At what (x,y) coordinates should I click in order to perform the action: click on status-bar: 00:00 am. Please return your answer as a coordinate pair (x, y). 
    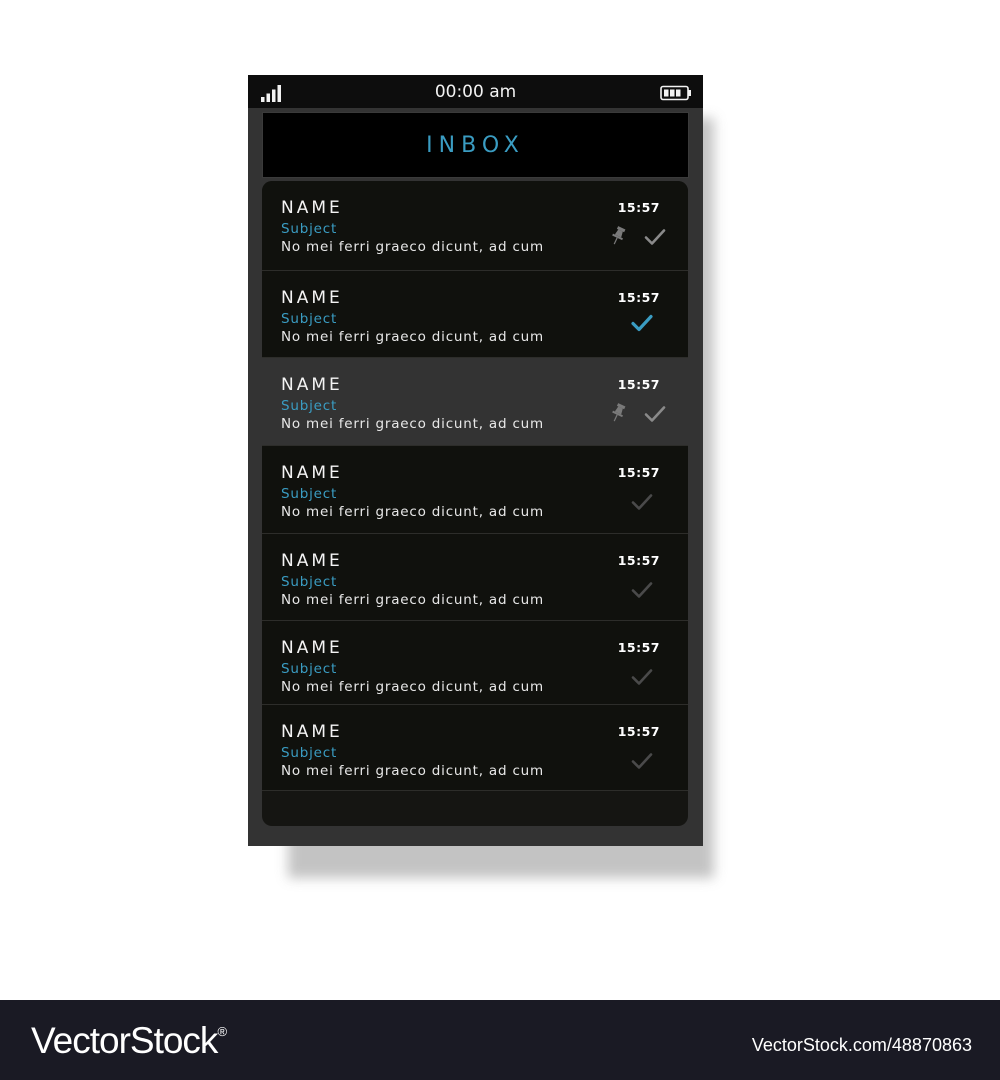
    Looking at the image, I should click on (475, 91).